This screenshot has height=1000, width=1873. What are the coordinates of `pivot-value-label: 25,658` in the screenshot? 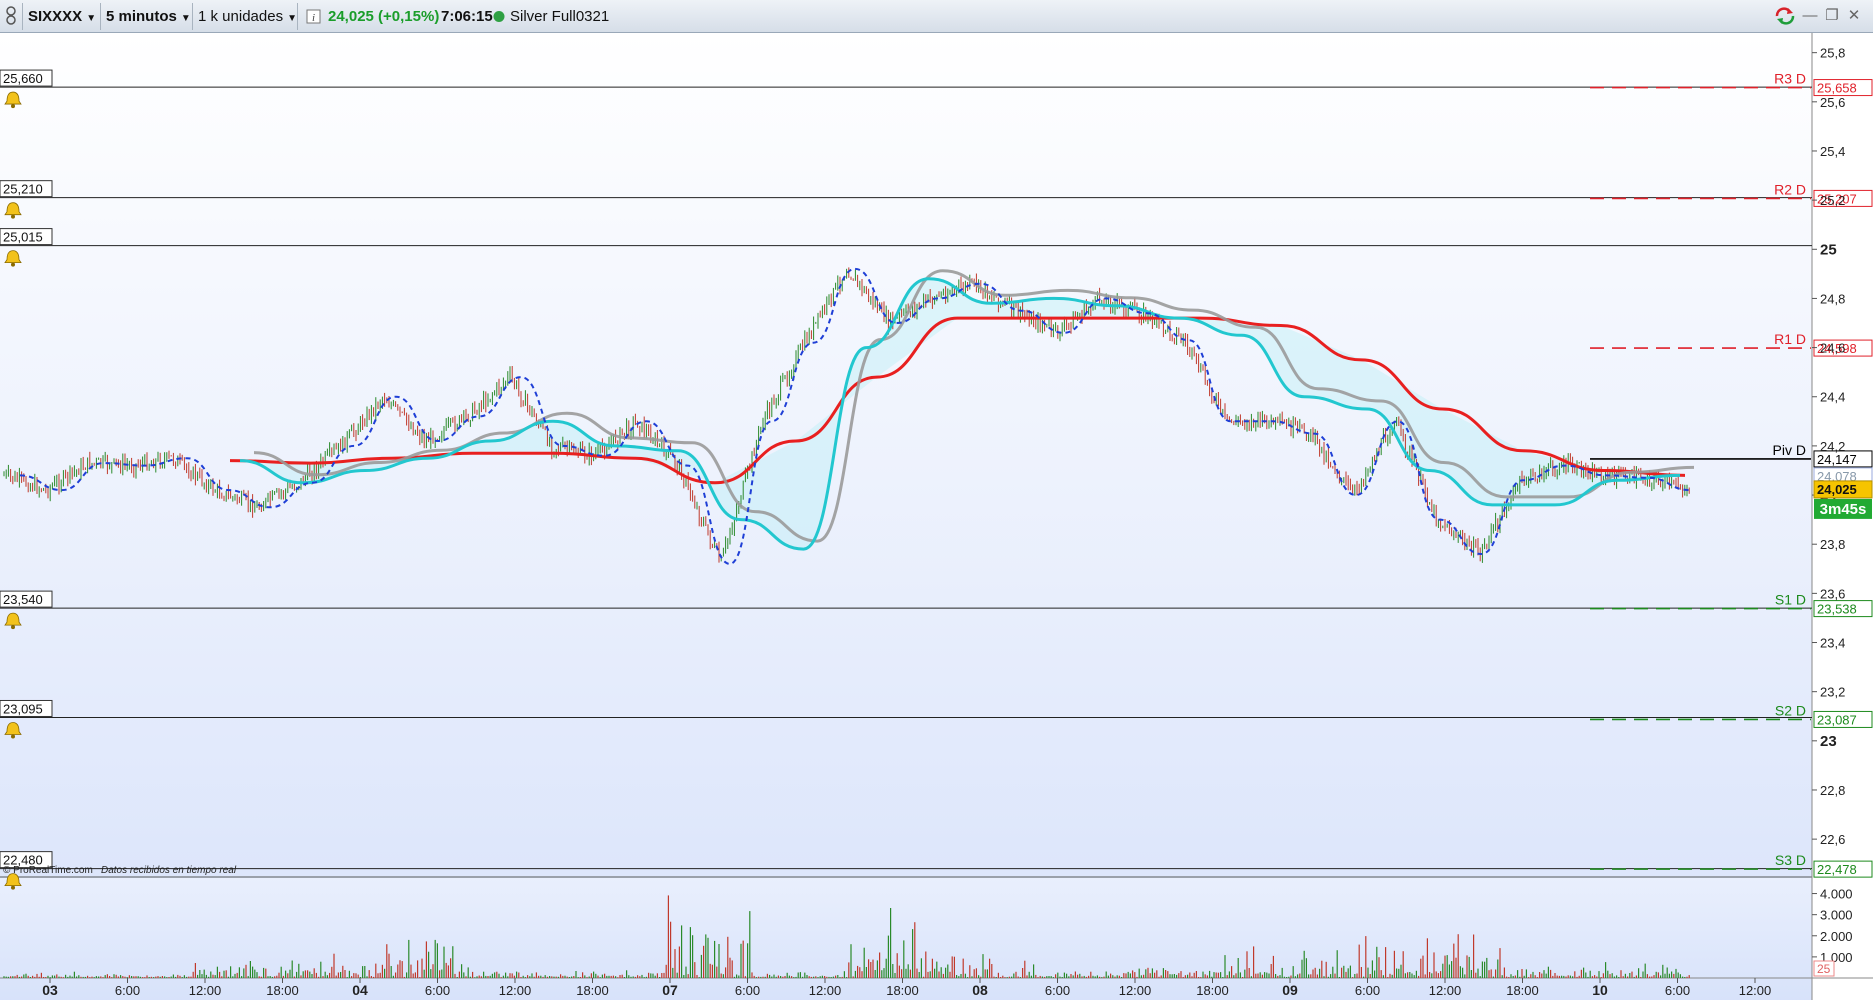 It's located at (1837, 88).